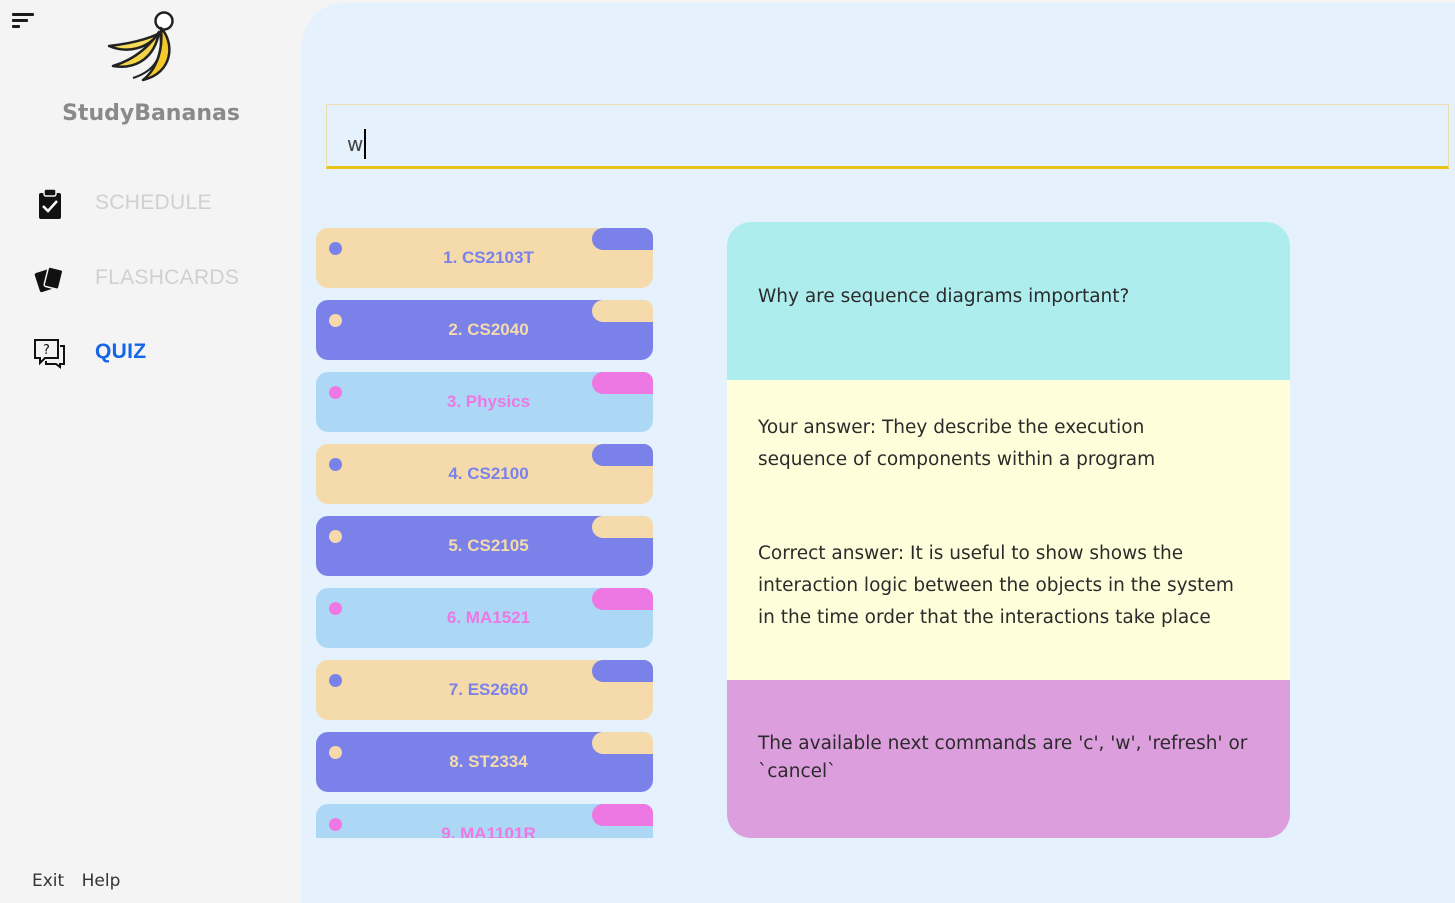 The image size is (1455, 903). I want to click on question-section: Why are sequence diagrams important?, so click(1008, 301).